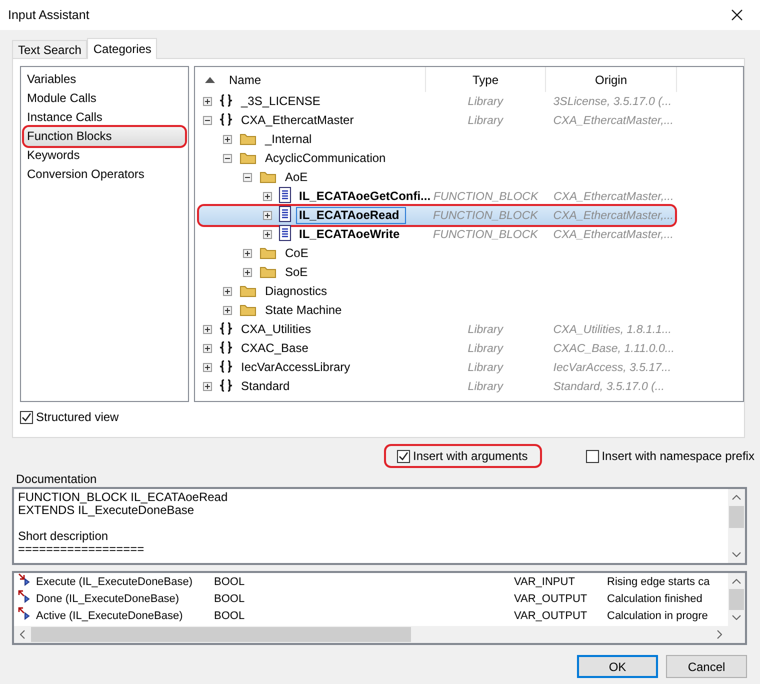 The height and width of the screenshot is (684, 760). I want to click on parameter-comment: Calculation in progre, so click(657, 616).